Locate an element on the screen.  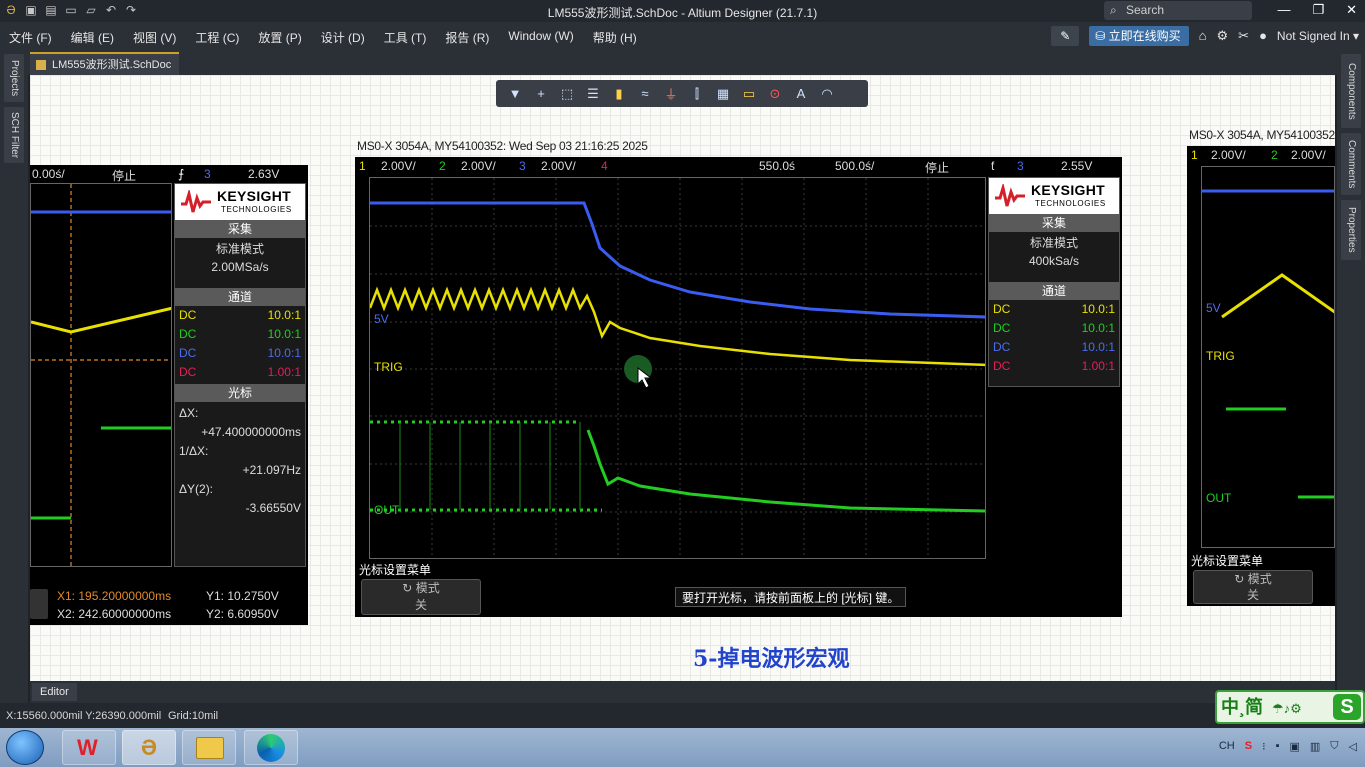
port-icon: ▭ is located at coordinates (749, 94).